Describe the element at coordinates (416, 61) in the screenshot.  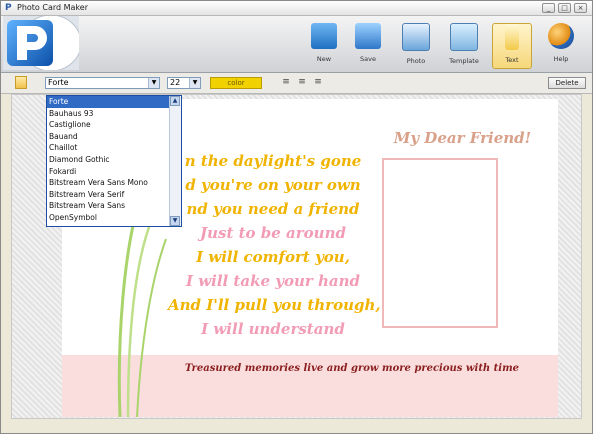
I see `toolbar-photo-label: Photo` at that location.